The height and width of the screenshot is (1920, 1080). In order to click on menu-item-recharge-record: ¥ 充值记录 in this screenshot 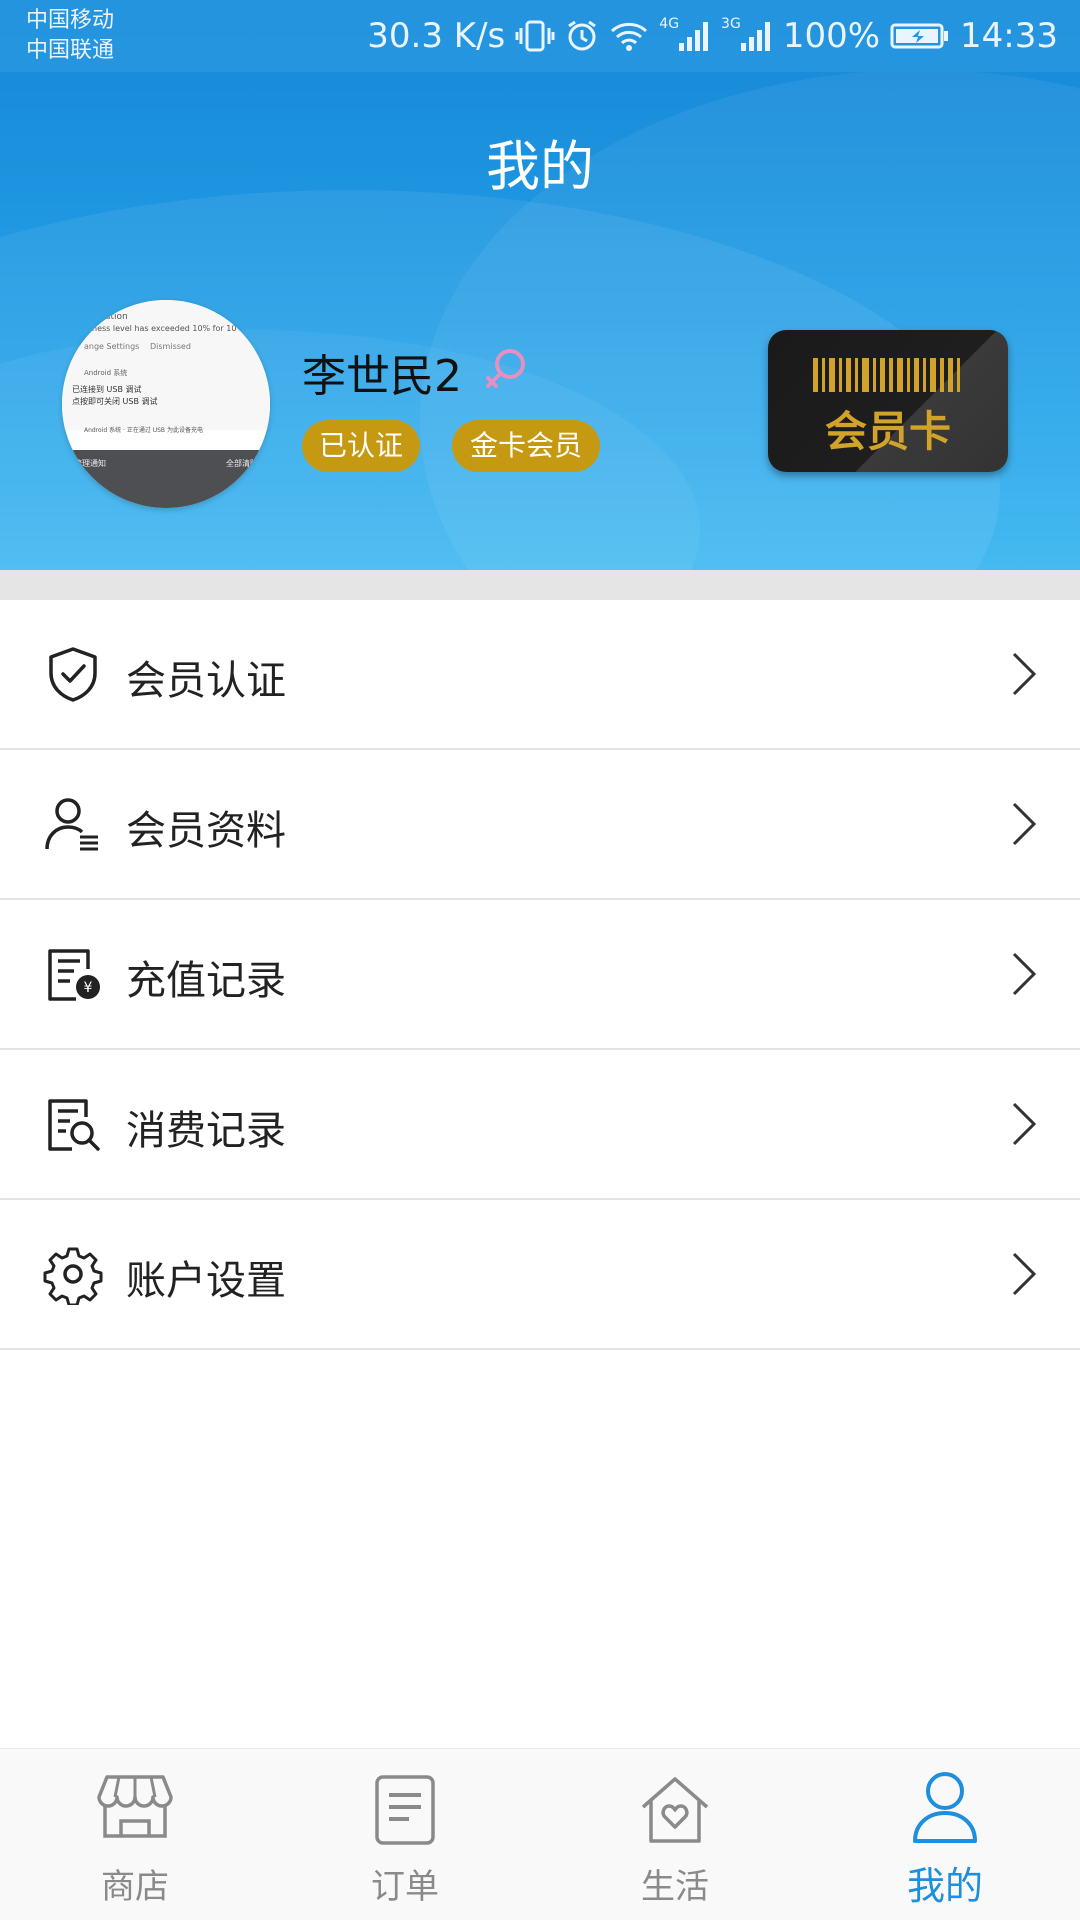, I will do `click(540, 975)`.